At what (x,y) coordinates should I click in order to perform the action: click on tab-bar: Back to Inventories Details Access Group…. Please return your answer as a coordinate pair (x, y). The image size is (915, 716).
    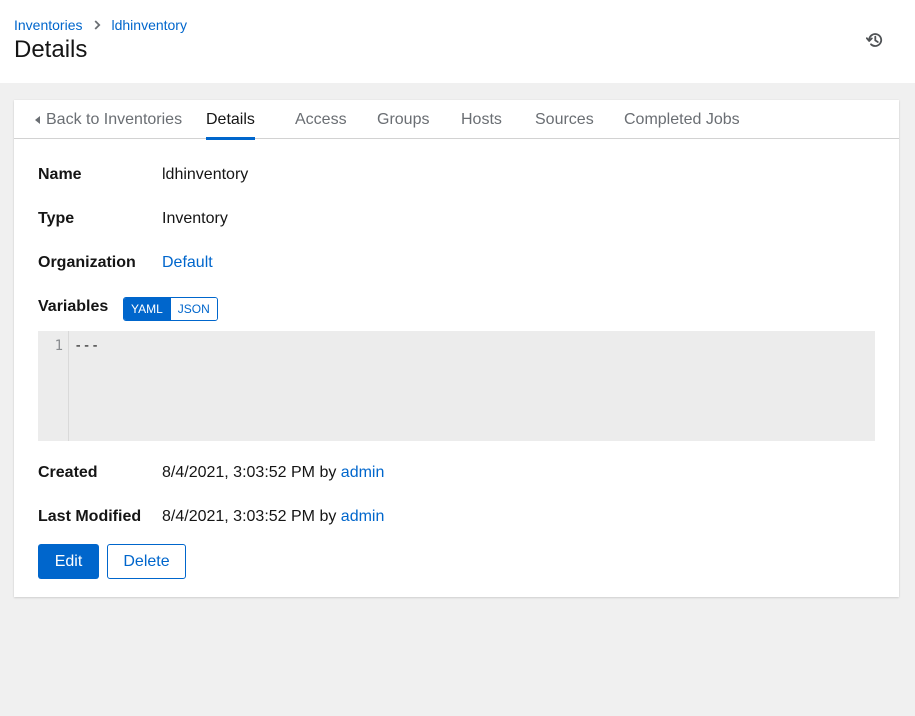
    Looking at the image, I should click on (456, 120).